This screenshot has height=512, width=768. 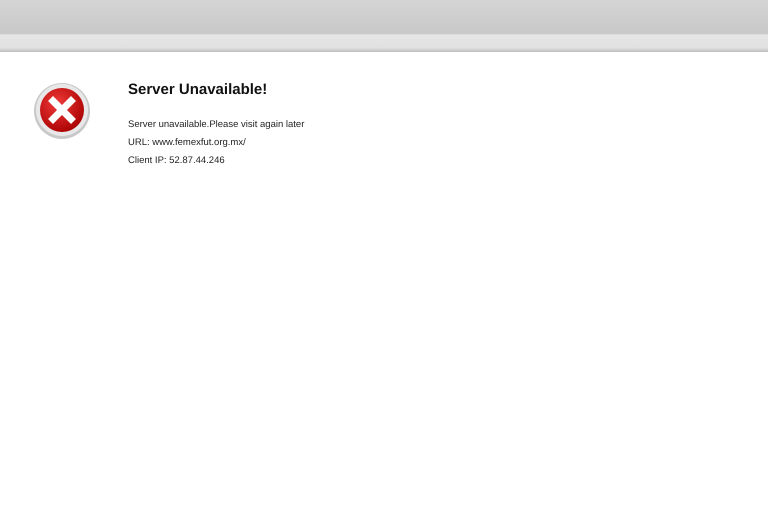 I want to click on error-icon, so click(x=62, y=111).